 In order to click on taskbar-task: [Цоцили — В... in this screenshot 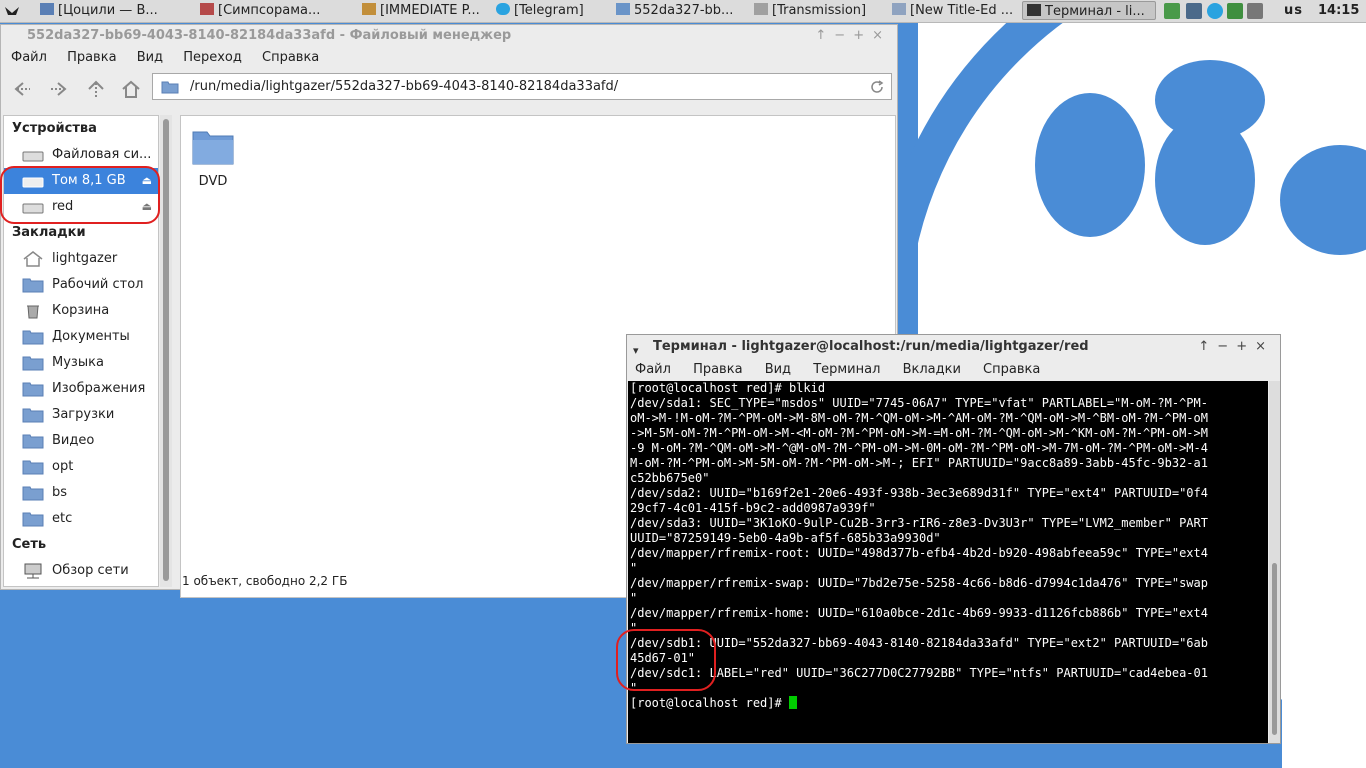, I will do `click(111, 10)`.